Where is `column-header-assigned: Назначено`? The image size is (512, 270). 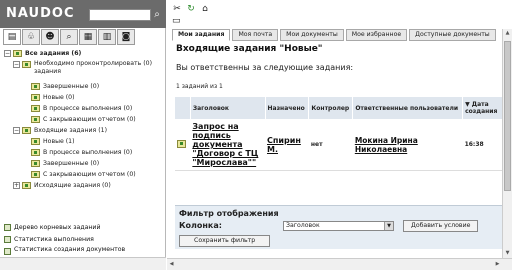
column-header-assigned: Назначено is located at coordinates (287, 108).